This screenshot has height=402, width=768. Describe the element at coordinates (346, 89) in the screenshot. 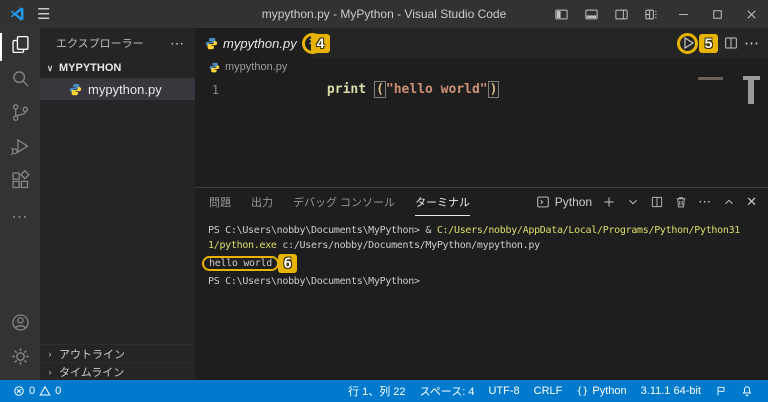

I see `code-keyword: print` at that location.